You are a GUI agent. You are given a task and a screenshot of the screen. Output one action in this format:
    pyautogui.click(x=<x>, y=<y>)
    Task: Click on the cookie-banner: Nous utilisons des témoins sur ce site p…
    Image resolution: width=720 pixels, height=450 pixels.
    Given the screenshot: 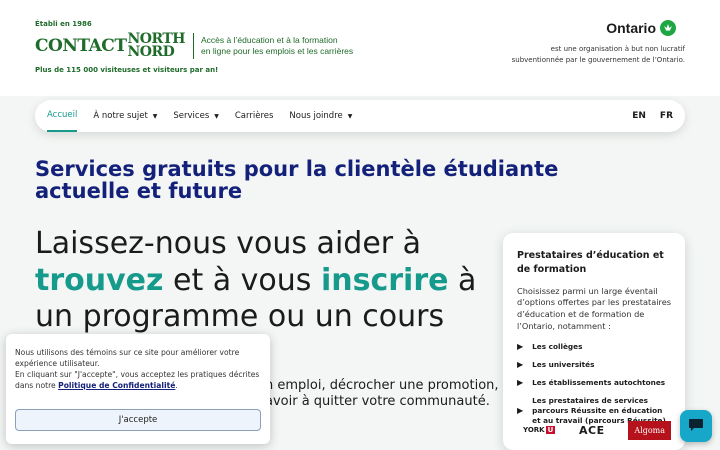 What is the action you would take?
    pyautogui.click(x=138, y=389)
    